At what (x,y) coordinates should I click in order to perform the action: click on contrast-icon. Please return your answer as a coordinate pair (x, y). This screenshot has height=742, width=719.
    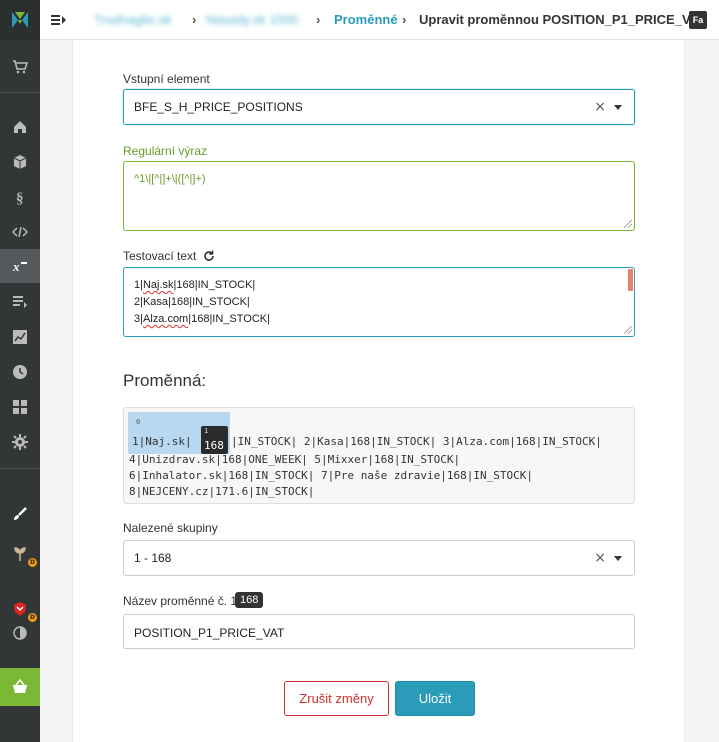
    Looking at the image, I should click on (20, 633).